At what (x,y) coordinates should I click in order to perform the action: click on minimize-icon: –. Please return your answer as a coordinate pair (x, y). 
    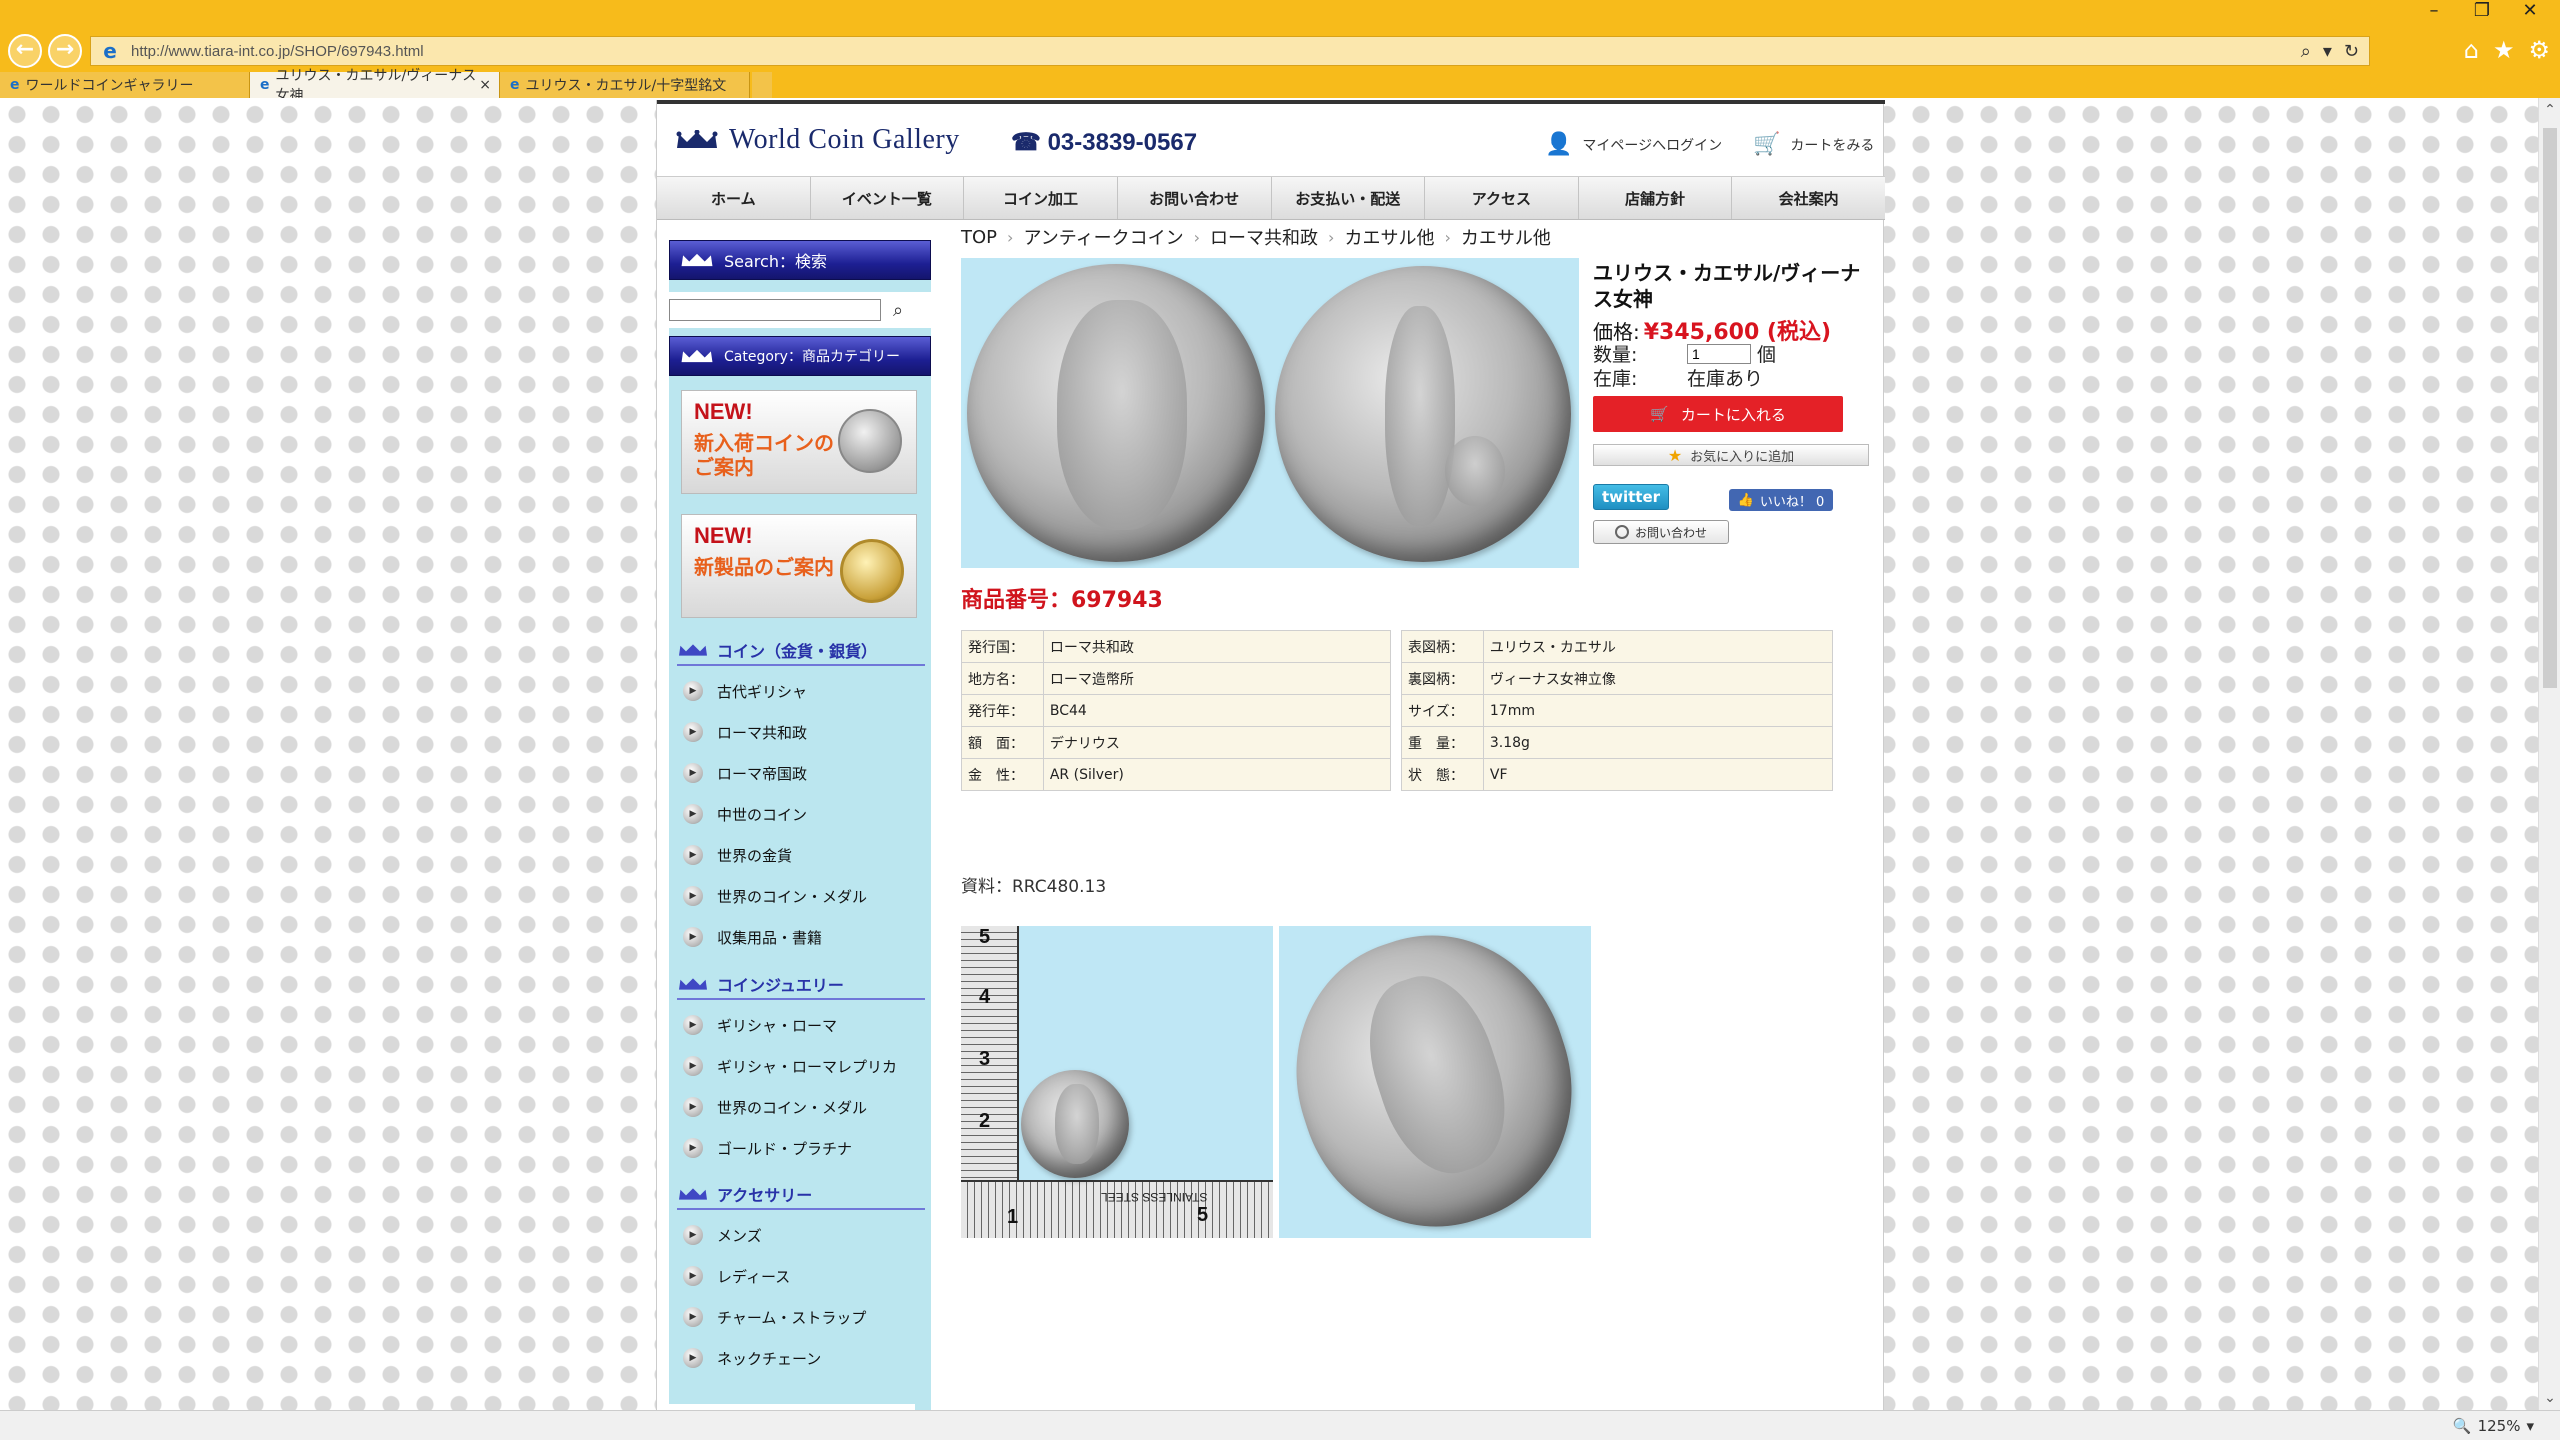
    Looking at the image, I should click on (2434, 11).